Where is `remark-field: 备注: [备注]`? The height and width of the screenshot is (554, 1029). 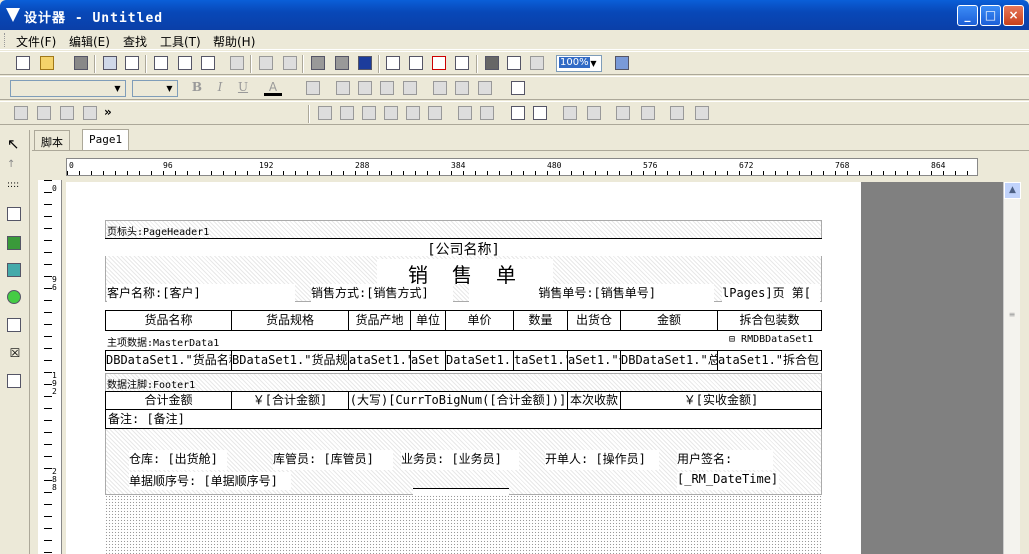 remark-field: 备注: [备注] is located at coordinates (463, 419).